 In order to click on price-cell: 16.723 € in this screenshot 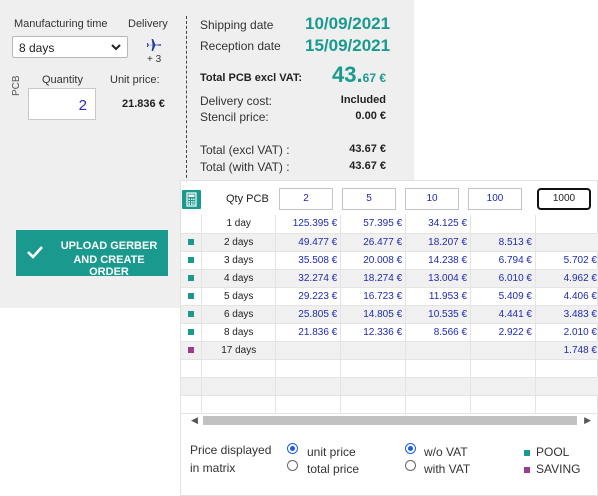, I will do `click(373, 296)`.